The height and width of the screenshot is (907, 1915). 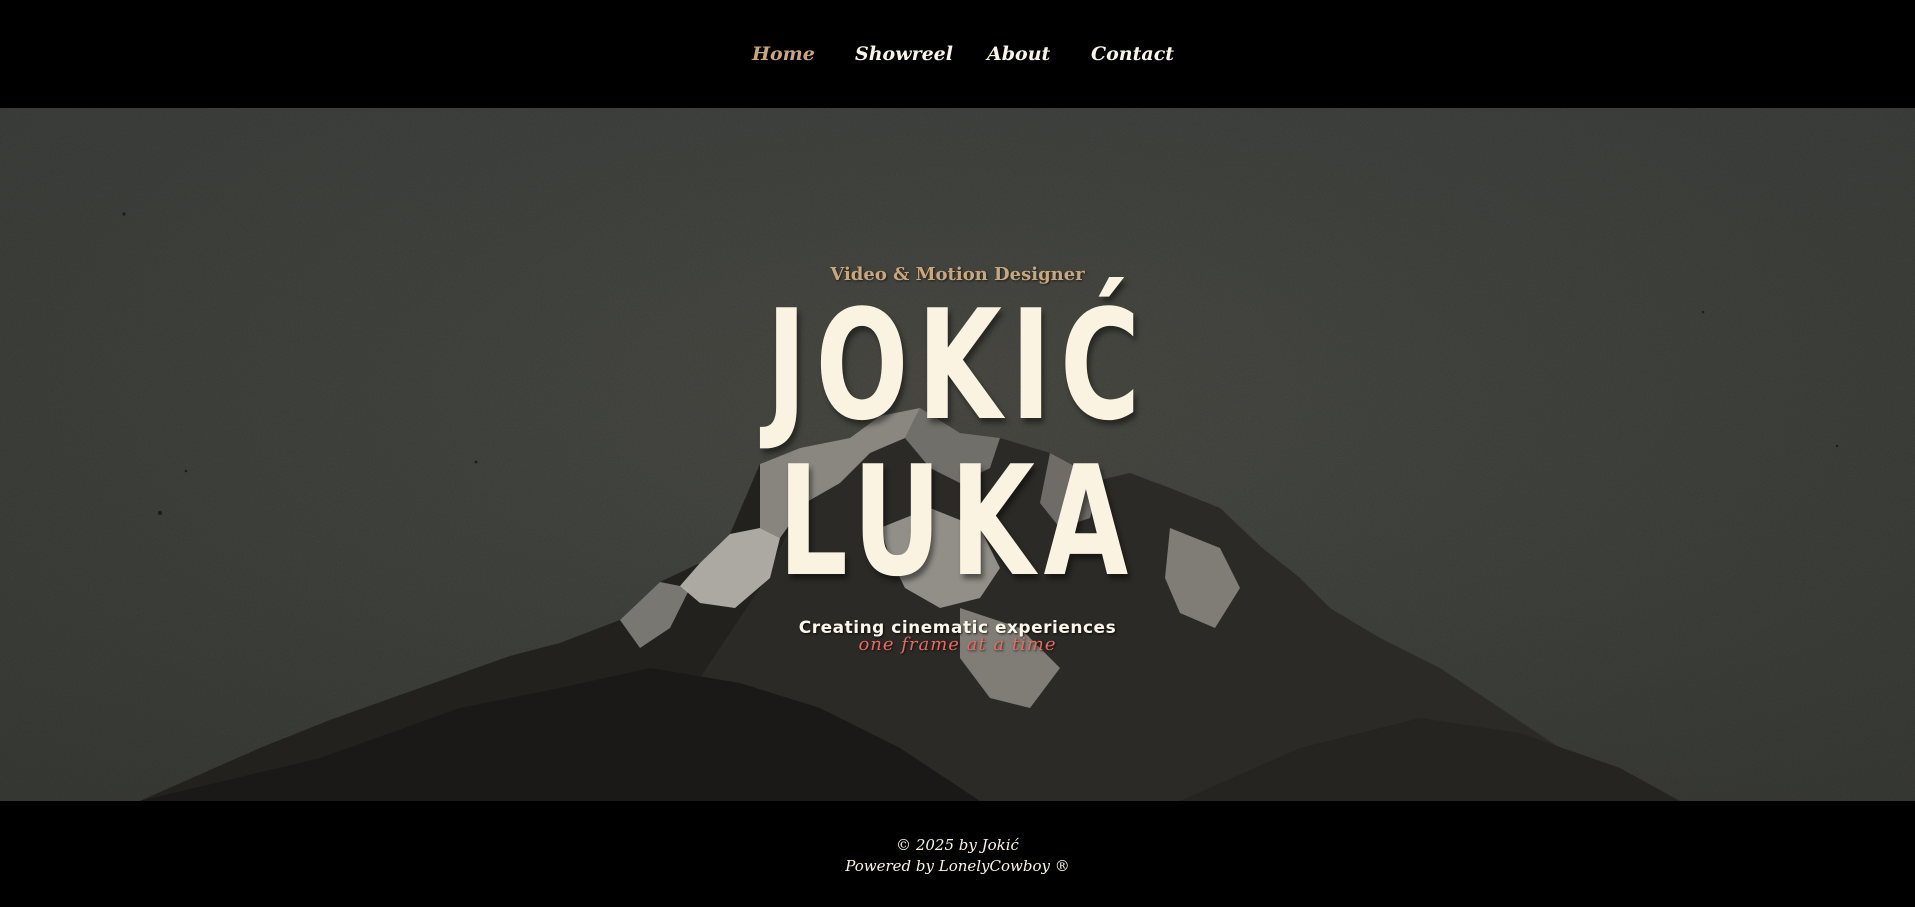 What do you see at coordinates (904, 54) in the screenshot?
I see `nav-showreel-link: Showreel` at bounding box center [904, 54].